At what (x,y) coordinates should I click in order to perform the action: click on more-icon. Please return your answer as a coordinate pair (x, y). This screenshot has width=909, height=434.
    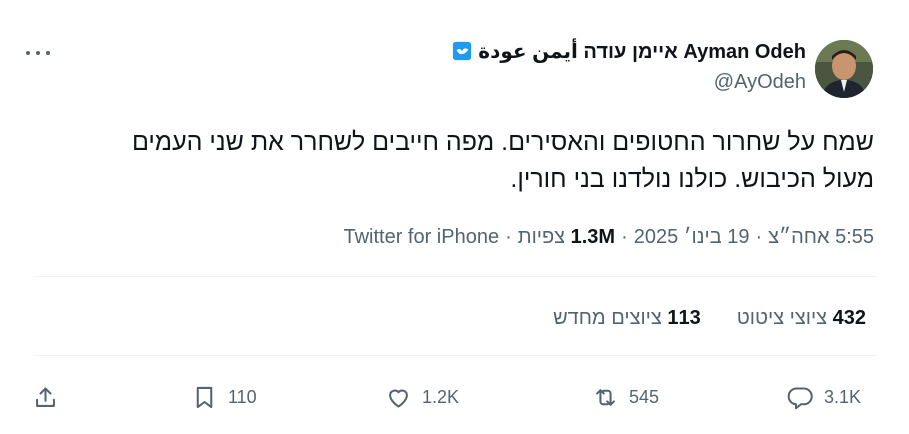
    Looking at the image, I should click on (38, 53).